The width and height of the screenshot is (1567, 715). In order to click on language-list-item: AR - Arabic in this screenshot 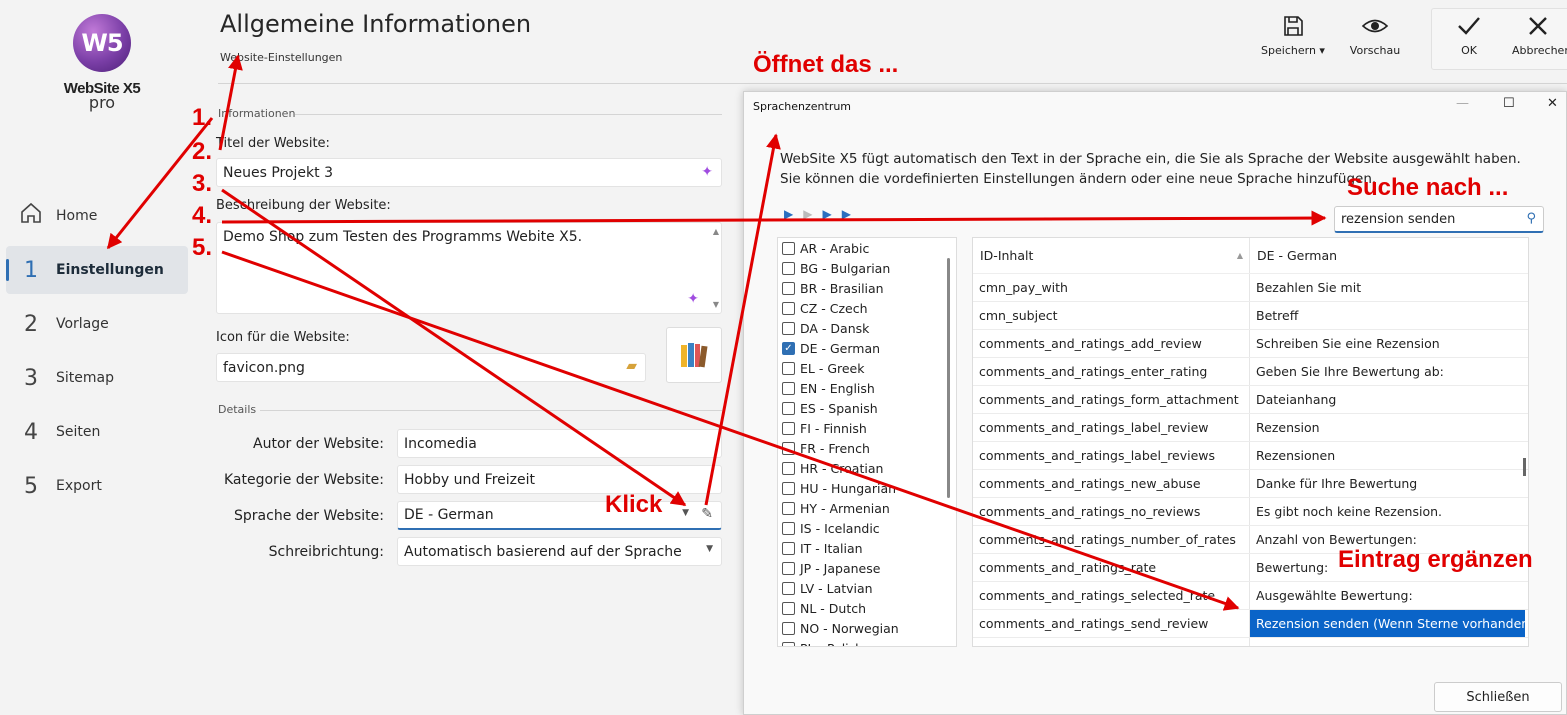, I will do `click(867, 248)`.